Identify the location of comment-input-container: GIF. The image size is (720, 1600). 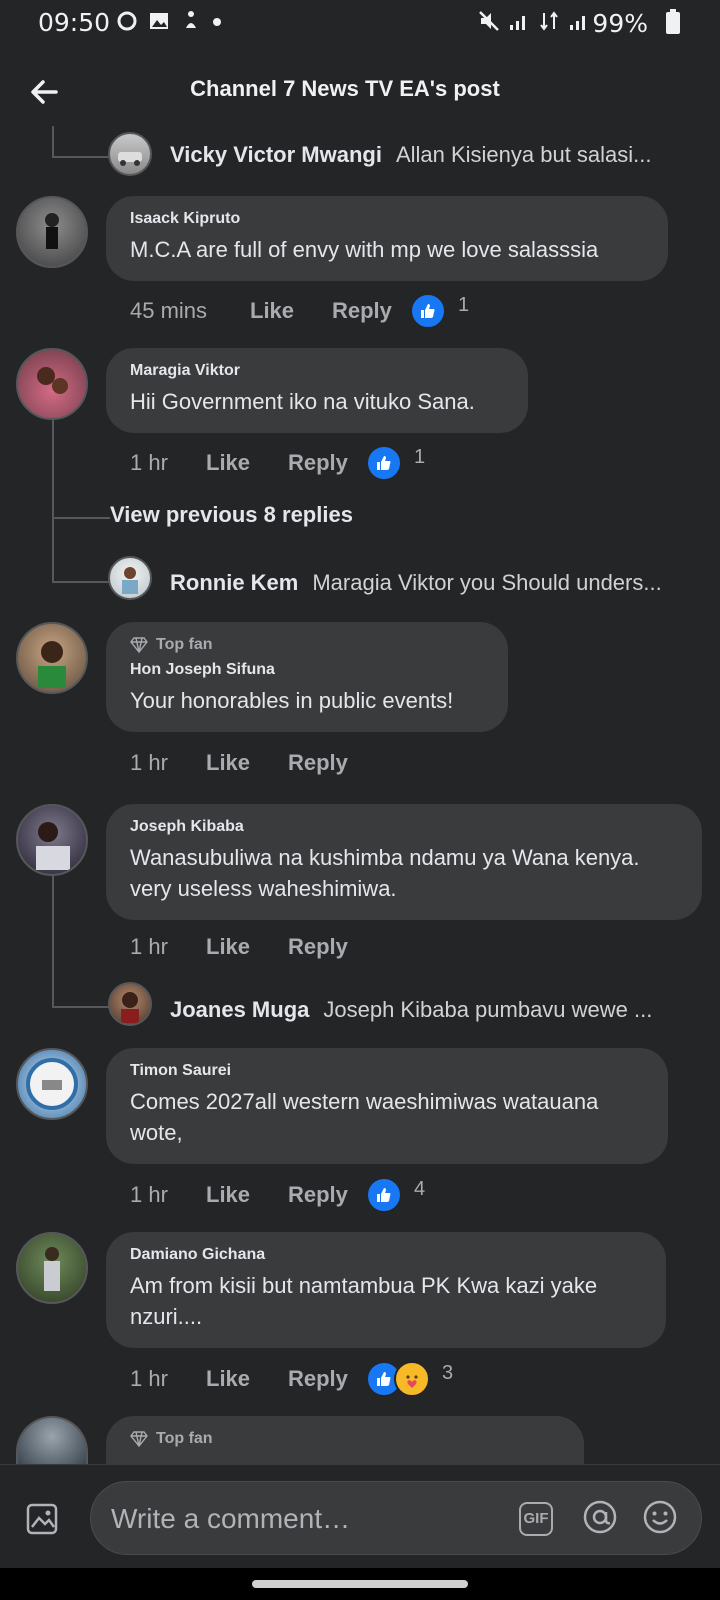
(396, 1518).